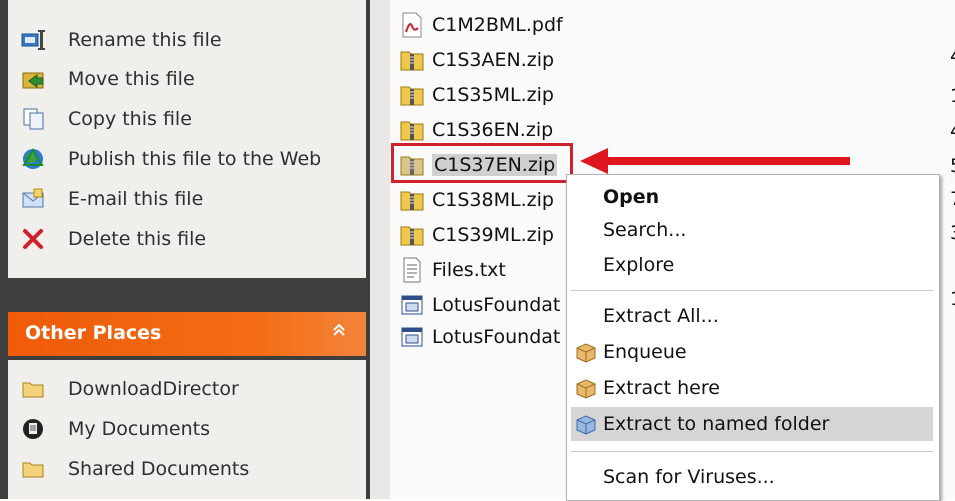  I want to click on publish-file-label: Publish this file to the Web, so click(195, 159).